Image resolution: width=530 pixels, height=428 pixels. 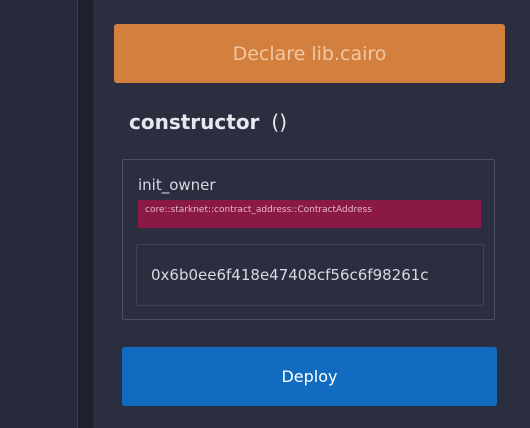 I want to click on deploy-button: Deploy, so click(x=309, y=376).